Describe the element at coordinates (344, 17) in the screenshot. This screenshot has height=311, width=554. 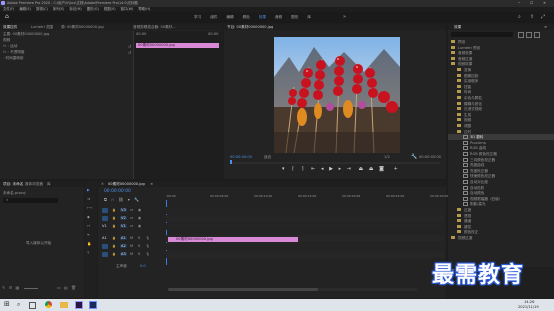
I see `workspace-menu-icon: »` at that location.